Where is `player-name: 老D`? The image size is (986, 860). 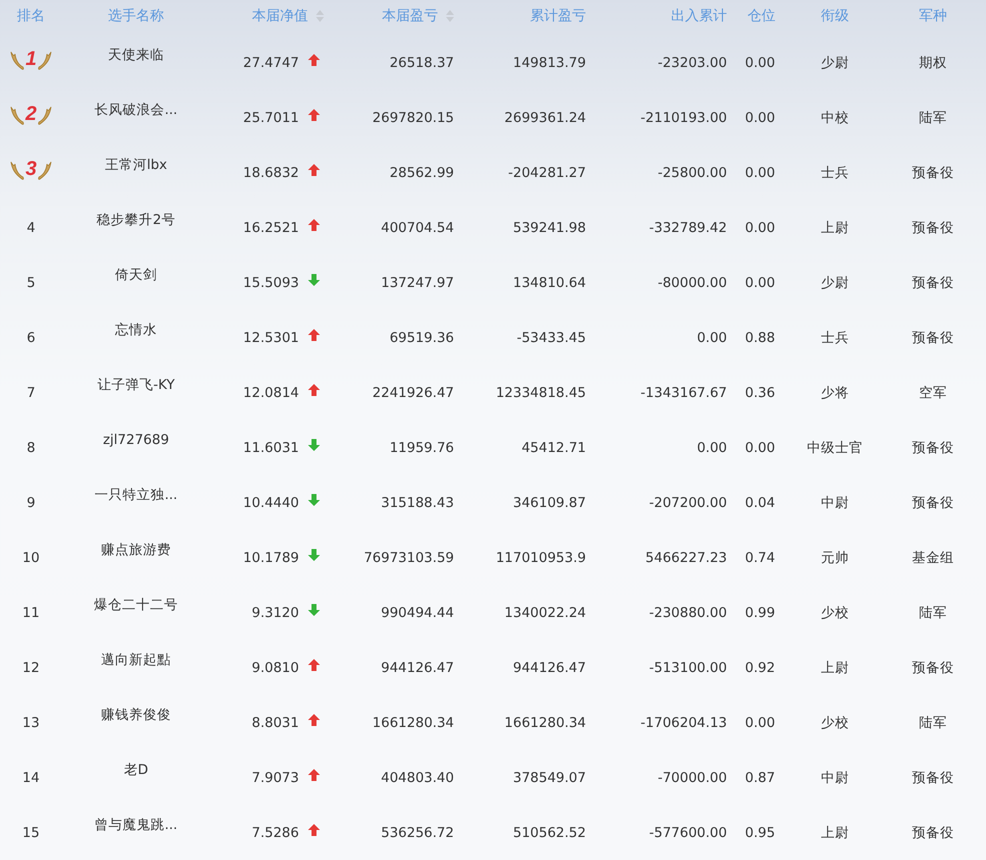
player-name: 老D is located at coordinates (136, 769).